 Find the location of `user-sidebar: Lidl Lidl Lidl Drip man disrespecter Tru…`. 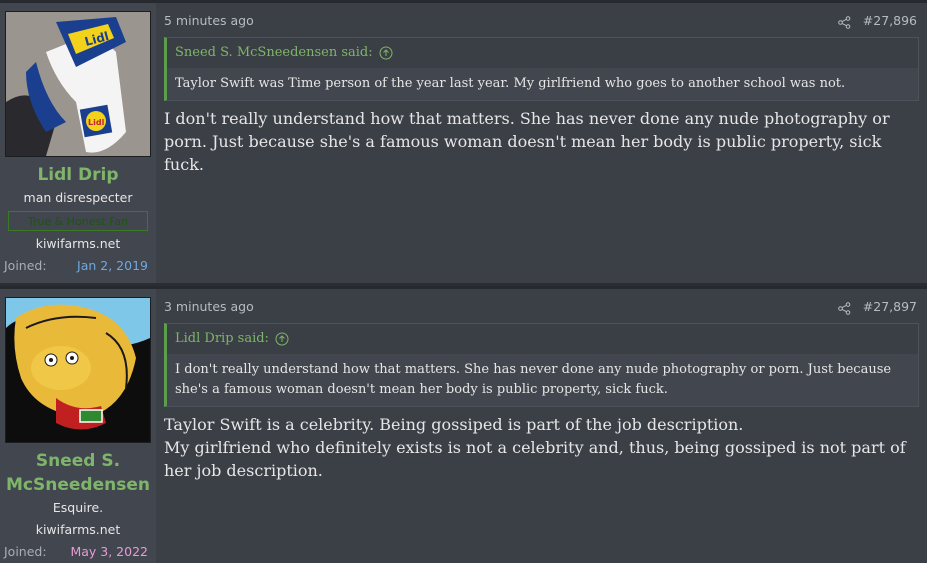

user-sidebar: Lidl Lidl Lidl Drip man disrespecter Tru… is located at coordinates (78, 143).